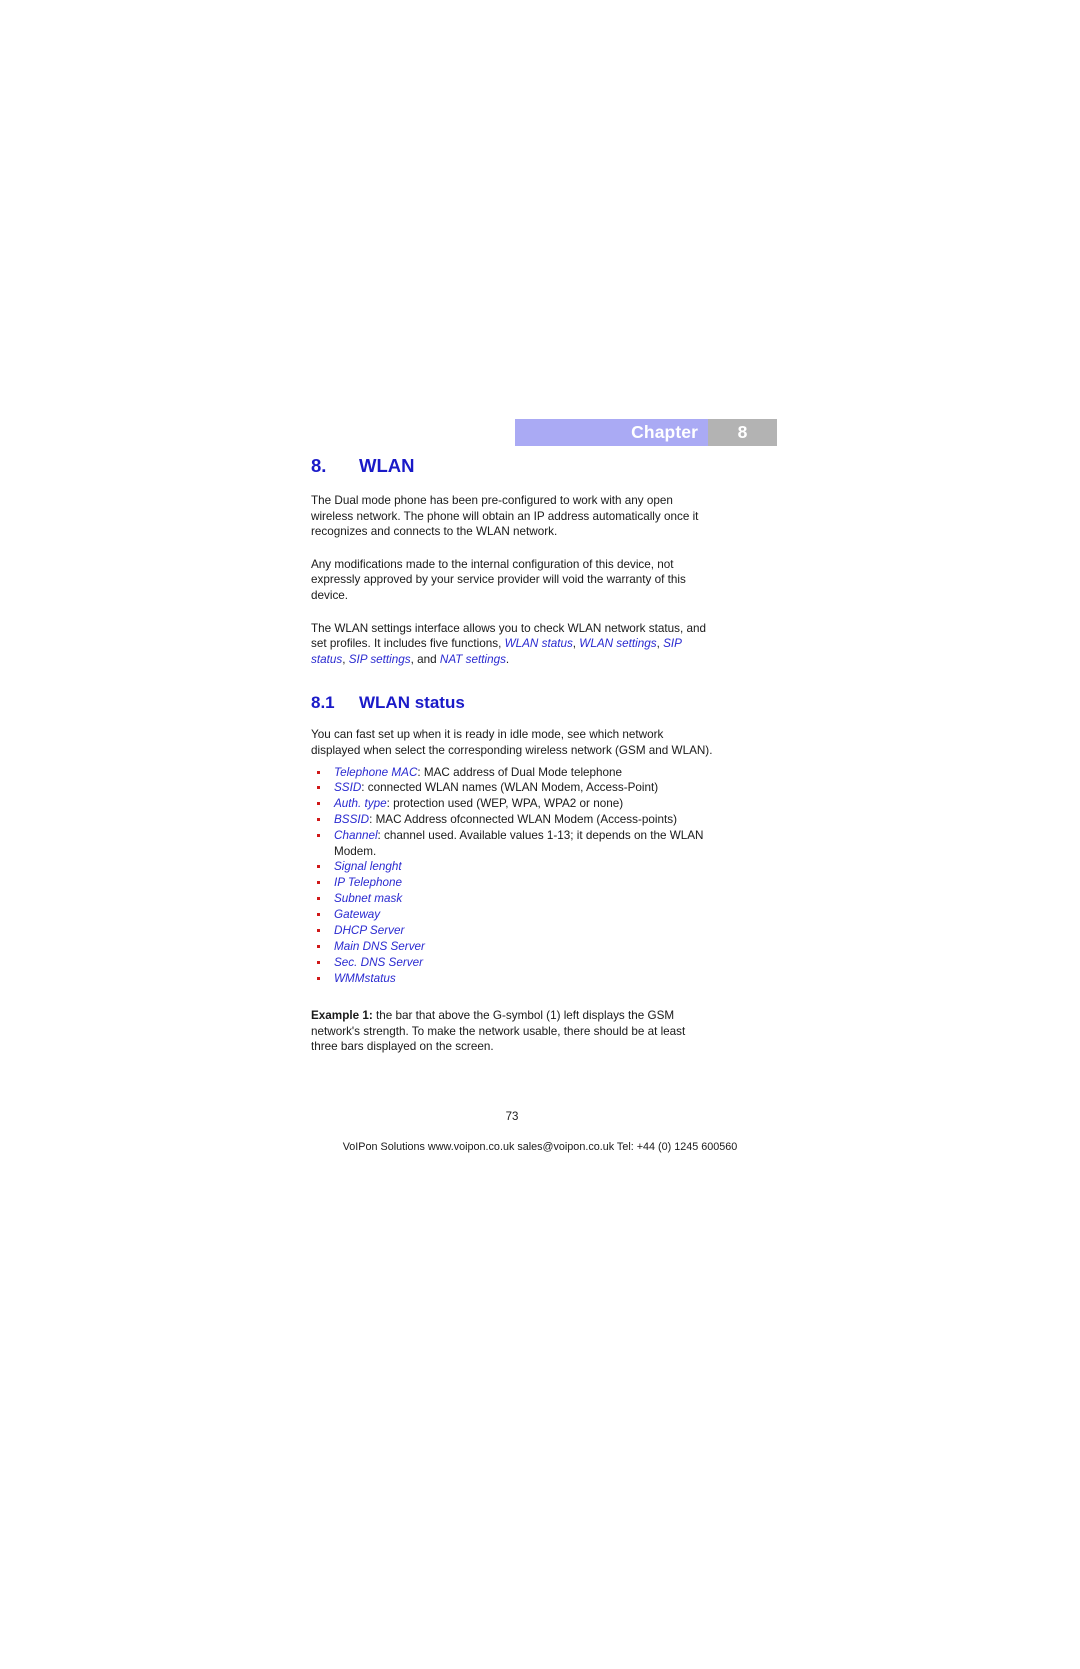  Describe the element at coordinates (368, 867) in the screenshot. I see `list-item-term: Signal lenght` at that location.